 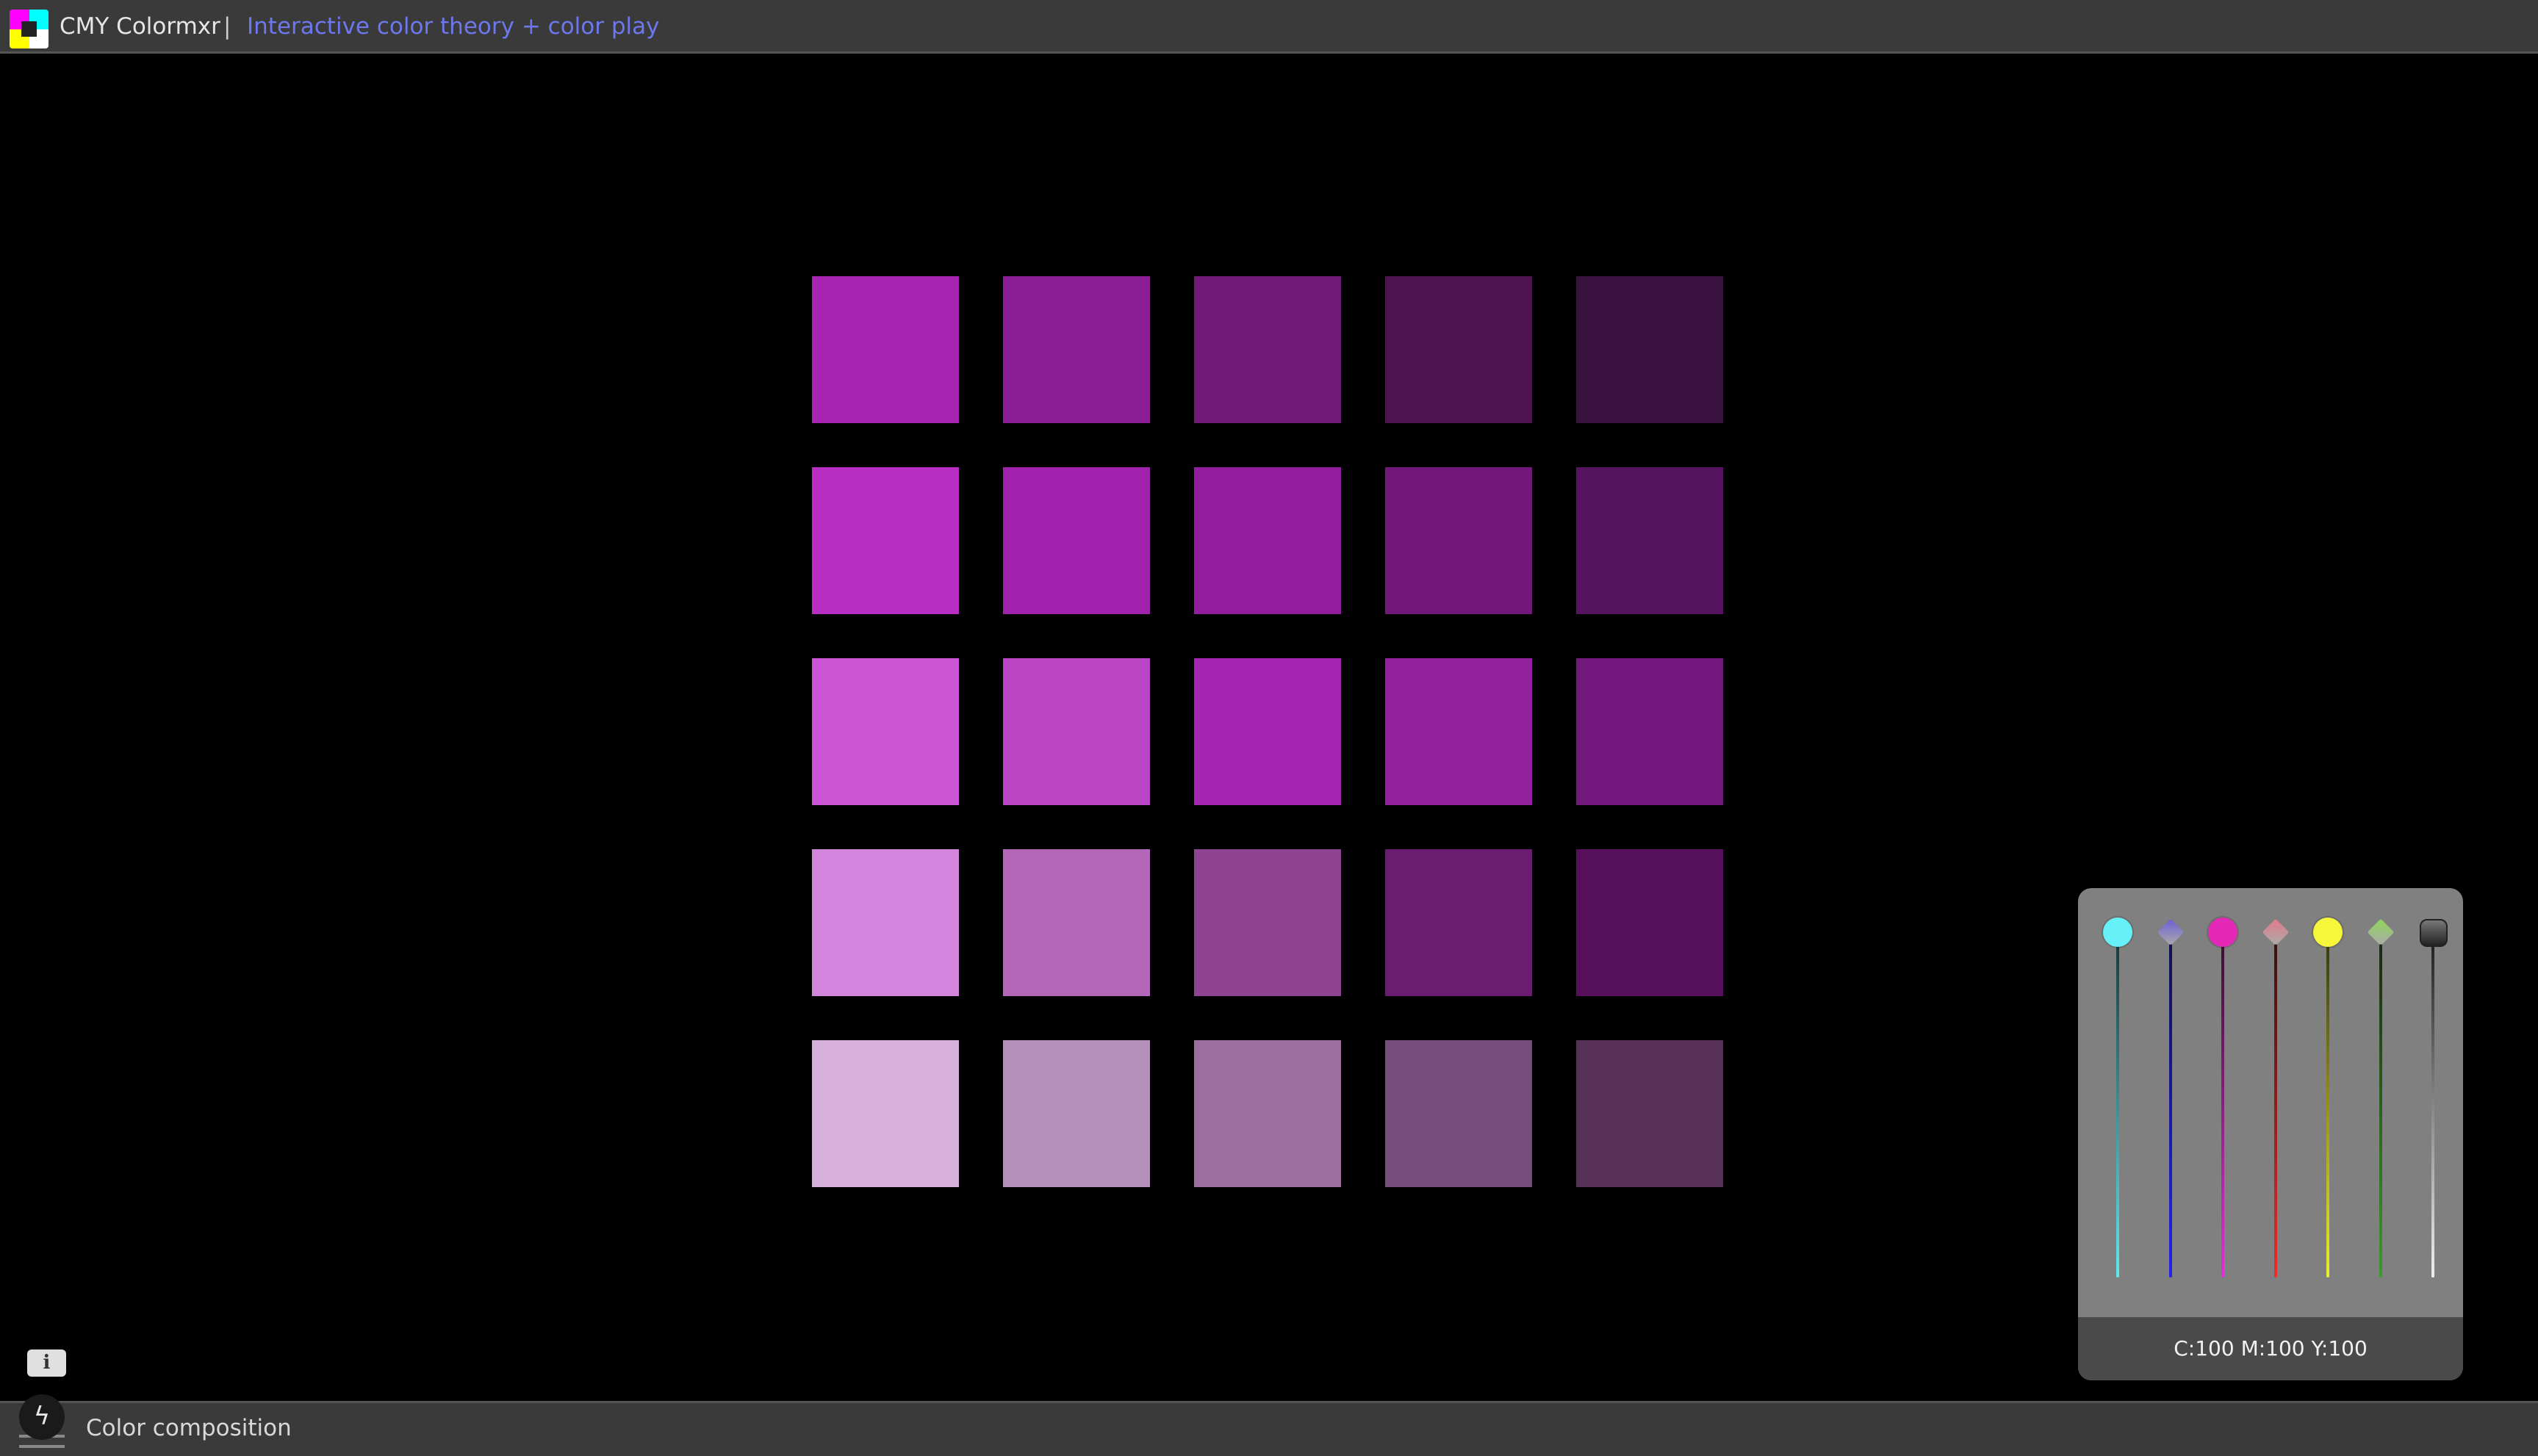 What do you see at coordinates (46, 1363) in the screenshot?
I see `info-button: i` at bounding box center [46, 1363].